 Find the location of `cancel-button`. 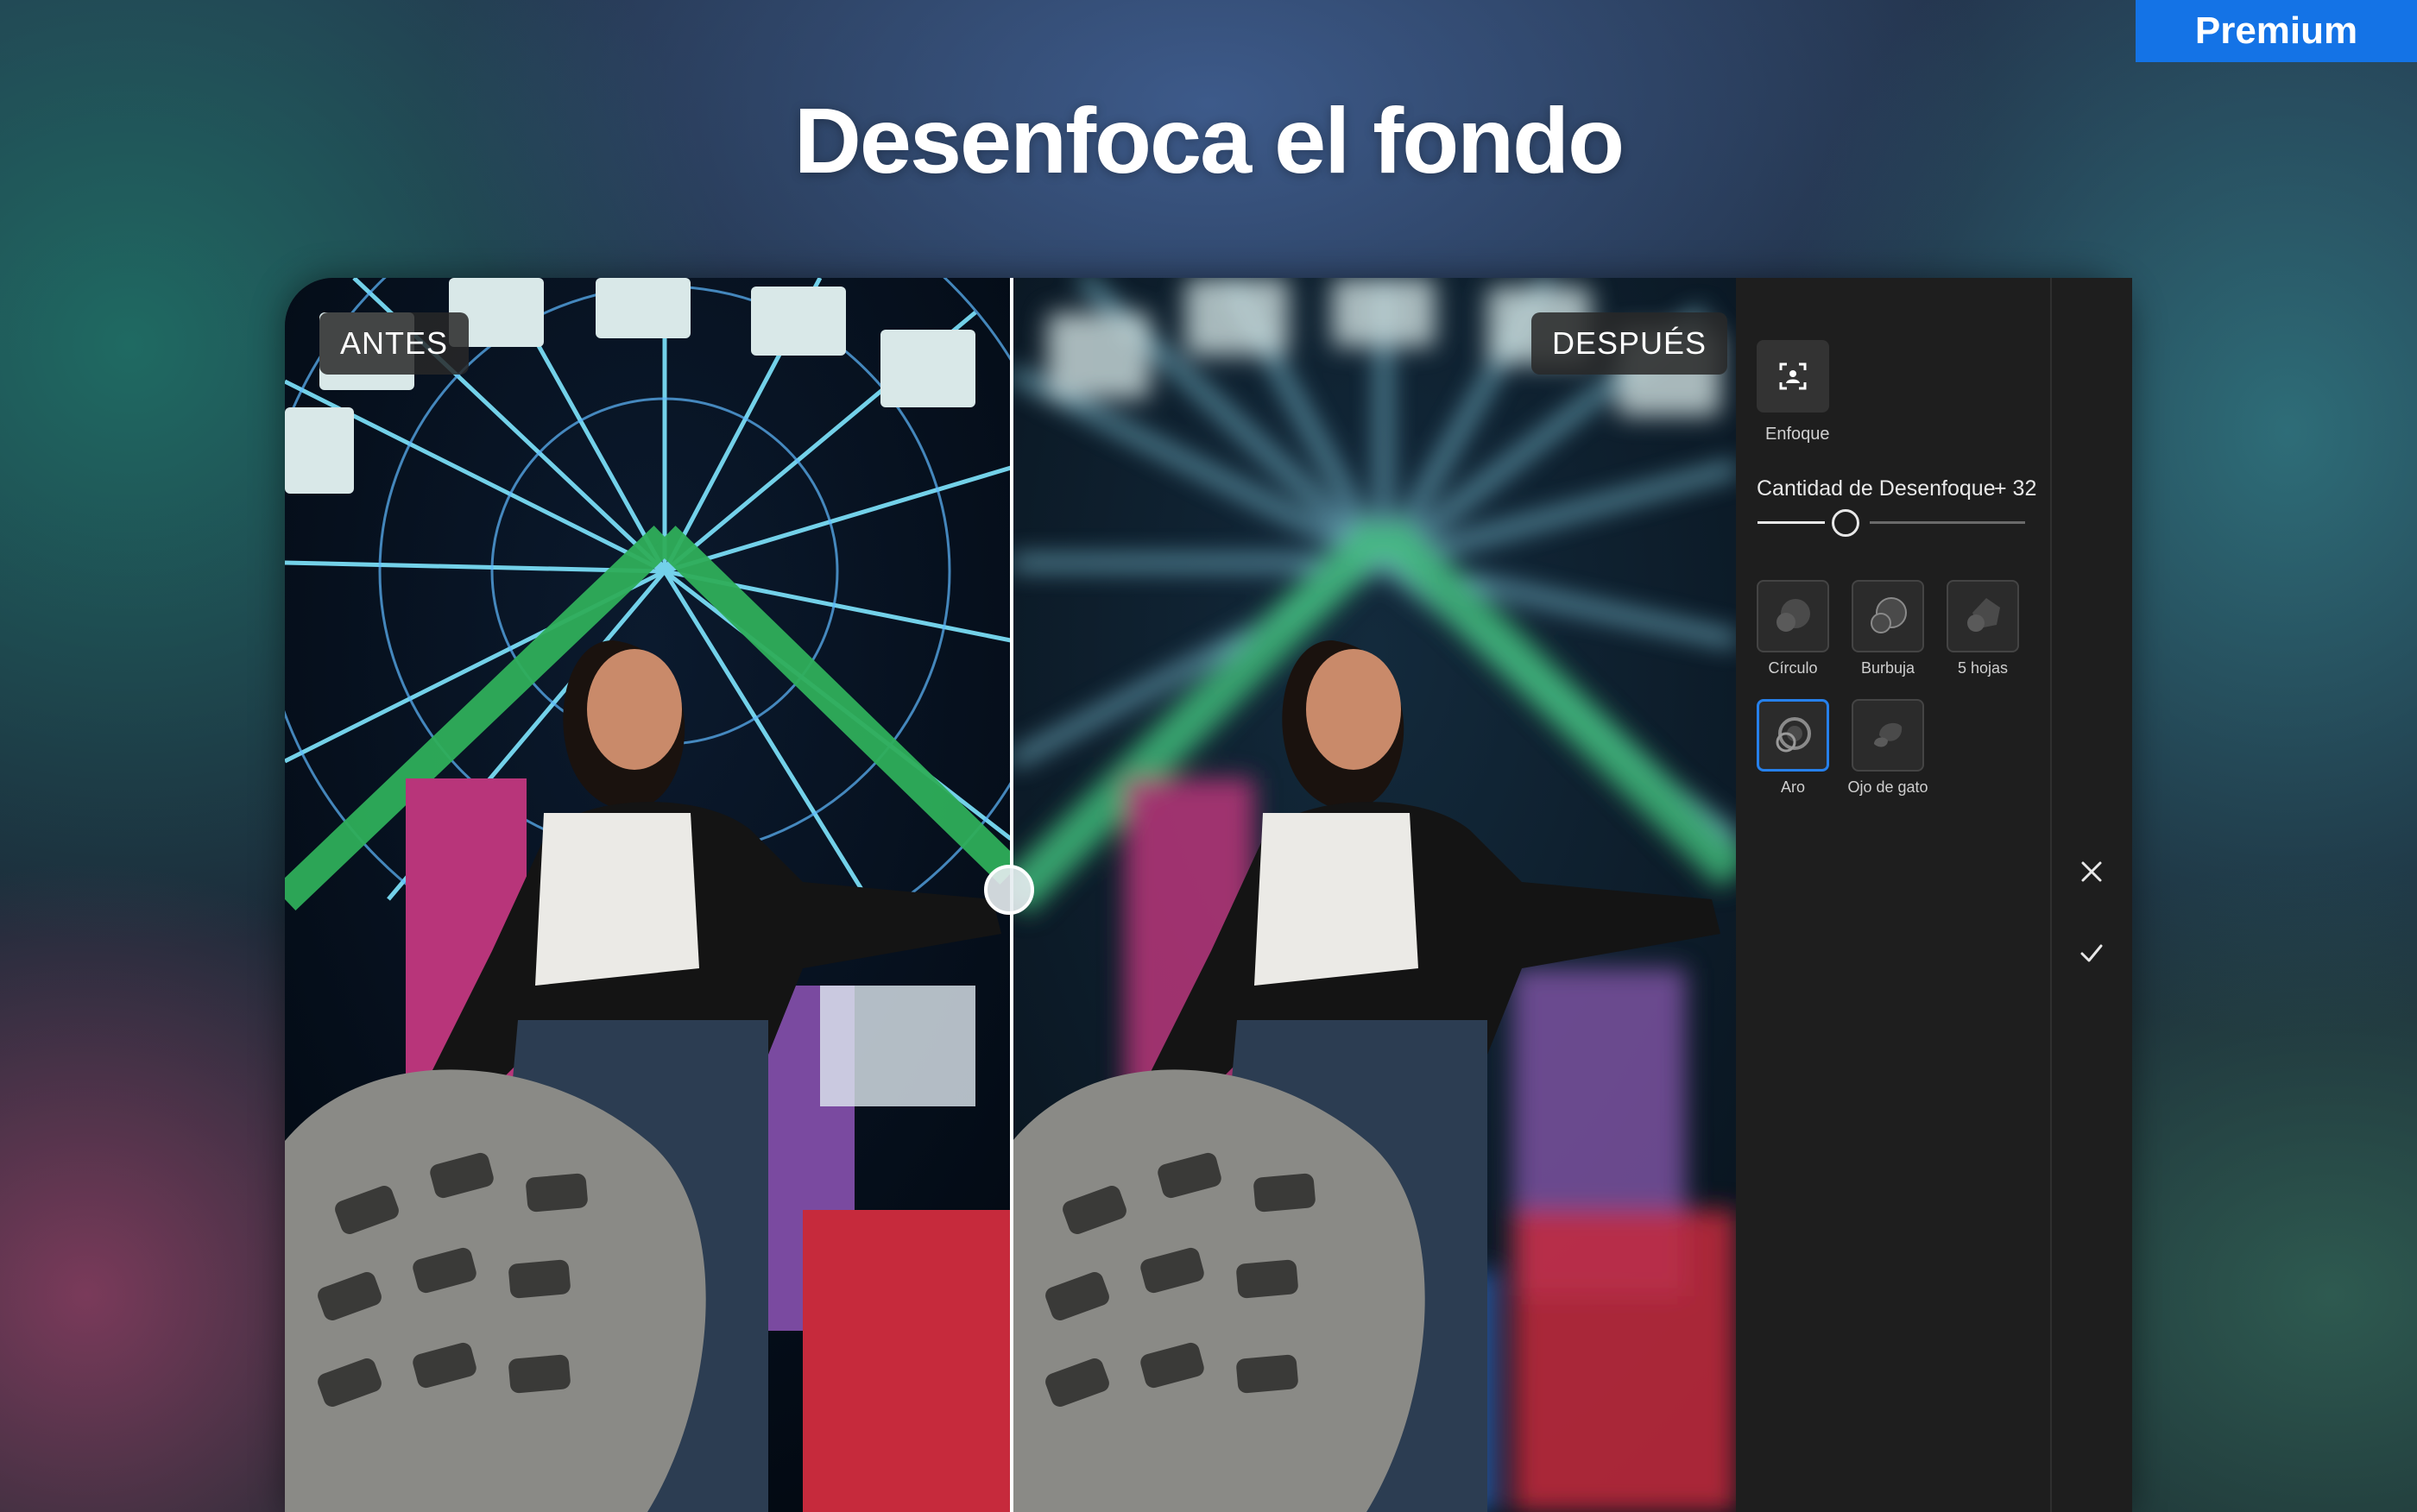

cancel-button is located at coordinates (2091, 871).